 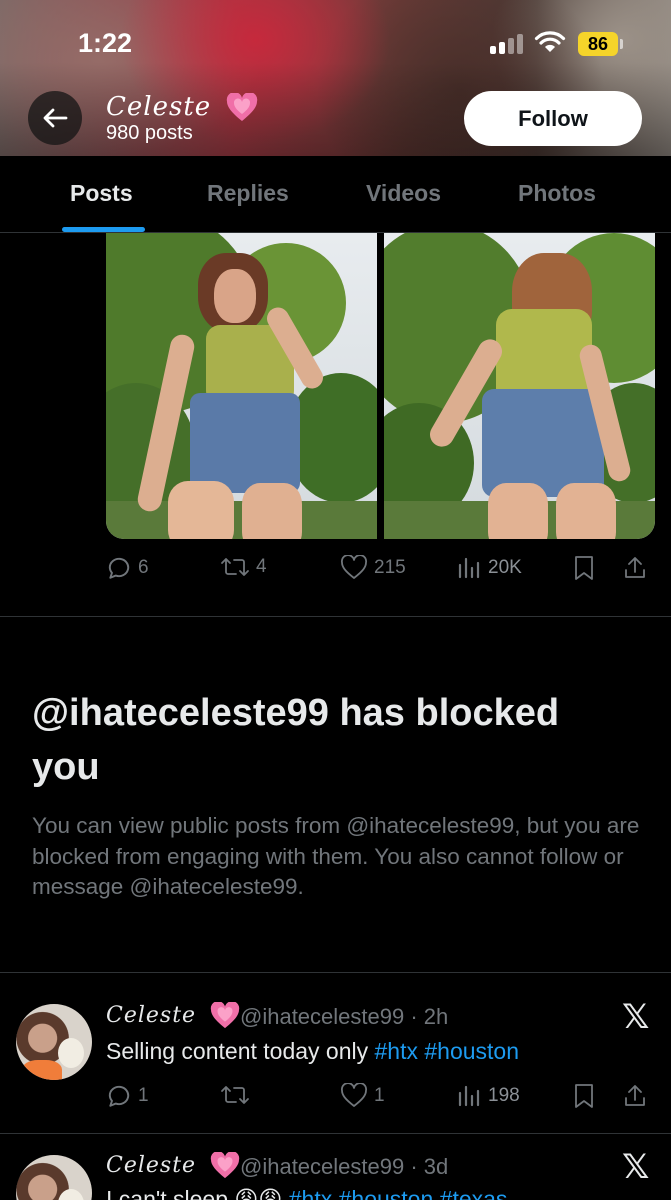 What do you see at coordinates (237, 1051) in the screenshot?
I see `tweet-body: Selling content today only` at bounding box center [237, 1051].